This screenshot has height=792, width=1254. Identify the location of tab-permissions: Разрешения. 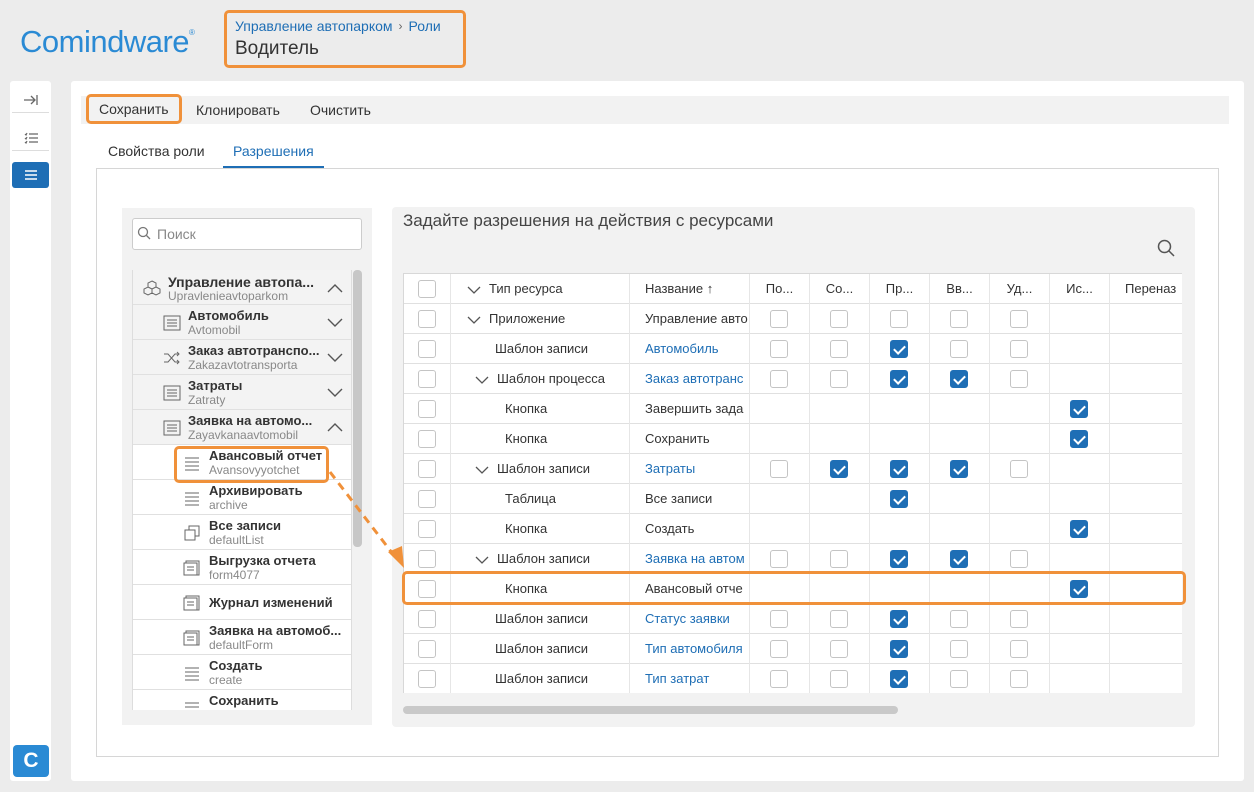
(273, 154).